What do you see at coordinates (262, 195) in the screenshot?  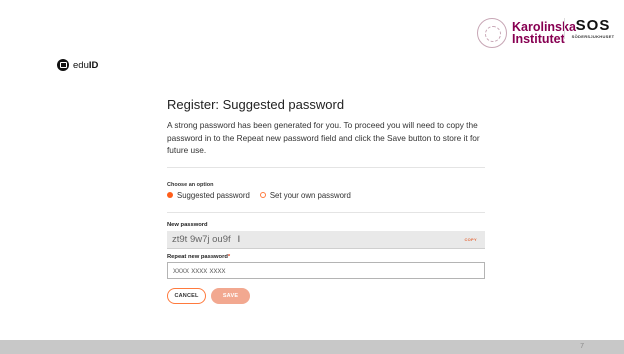 I see `radio-unselected-icon` at bounding box center [262, 195].